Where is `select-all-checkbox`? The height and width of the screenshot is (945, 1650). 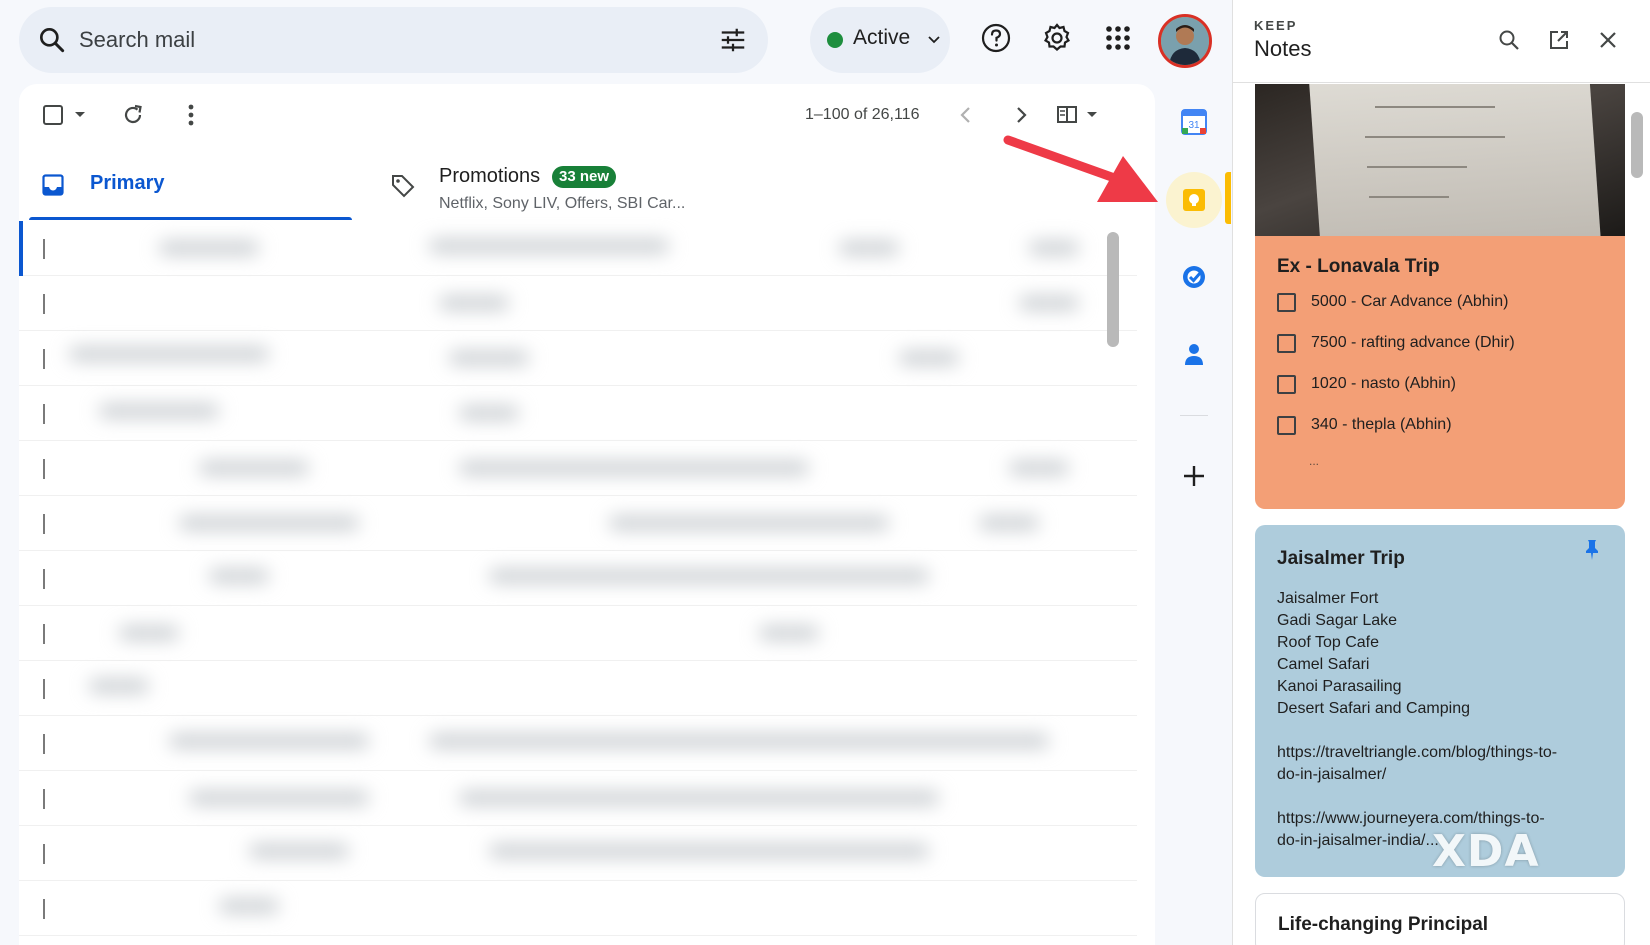
select-all-checkbox is located at coordinates (66, 115).